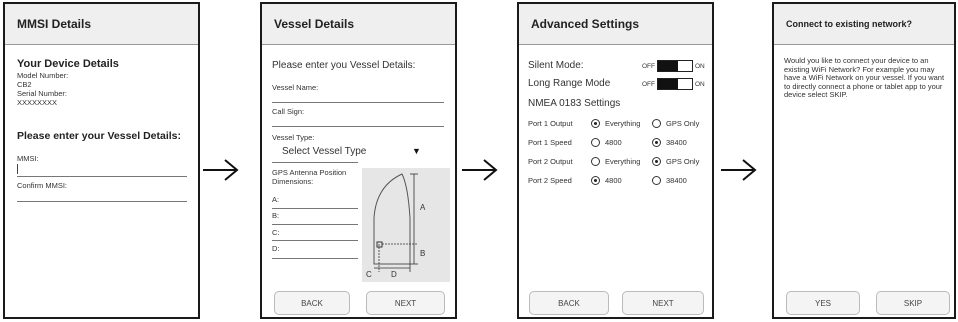 The height and width of the screenshot is (322, 958). Describe the element at coordinates (595, 161) in the screenshot. I see `port2-everything-radio` at that location.